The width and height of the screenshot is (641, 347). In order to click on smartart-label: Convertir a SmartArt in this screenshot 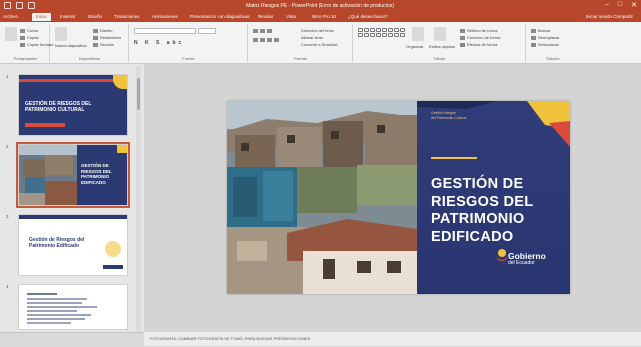, I will do `click(319, 44)`.